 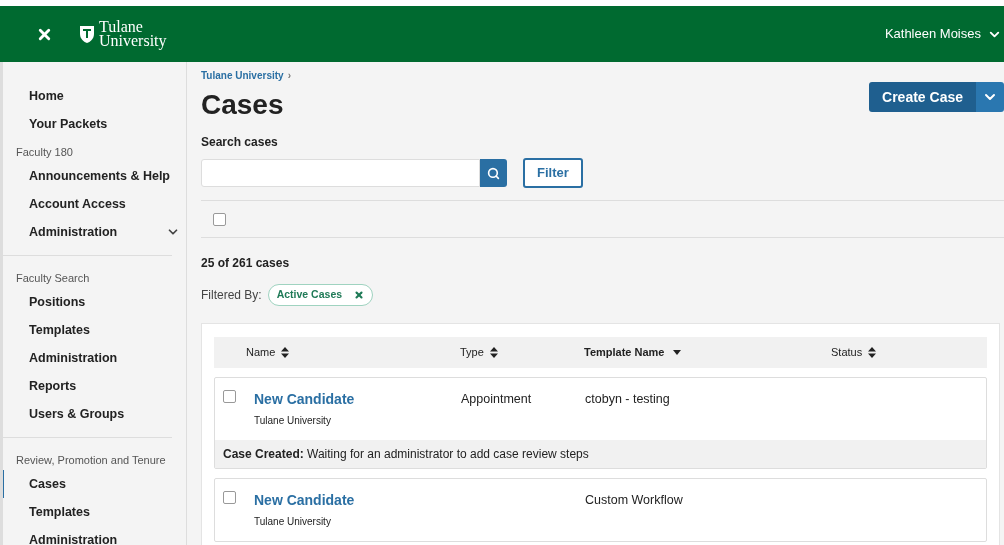 What do you see at coordinates (53, 278) in the screenshot?
I see `section-label: Faculty Search` at bounding box center [53, 278].